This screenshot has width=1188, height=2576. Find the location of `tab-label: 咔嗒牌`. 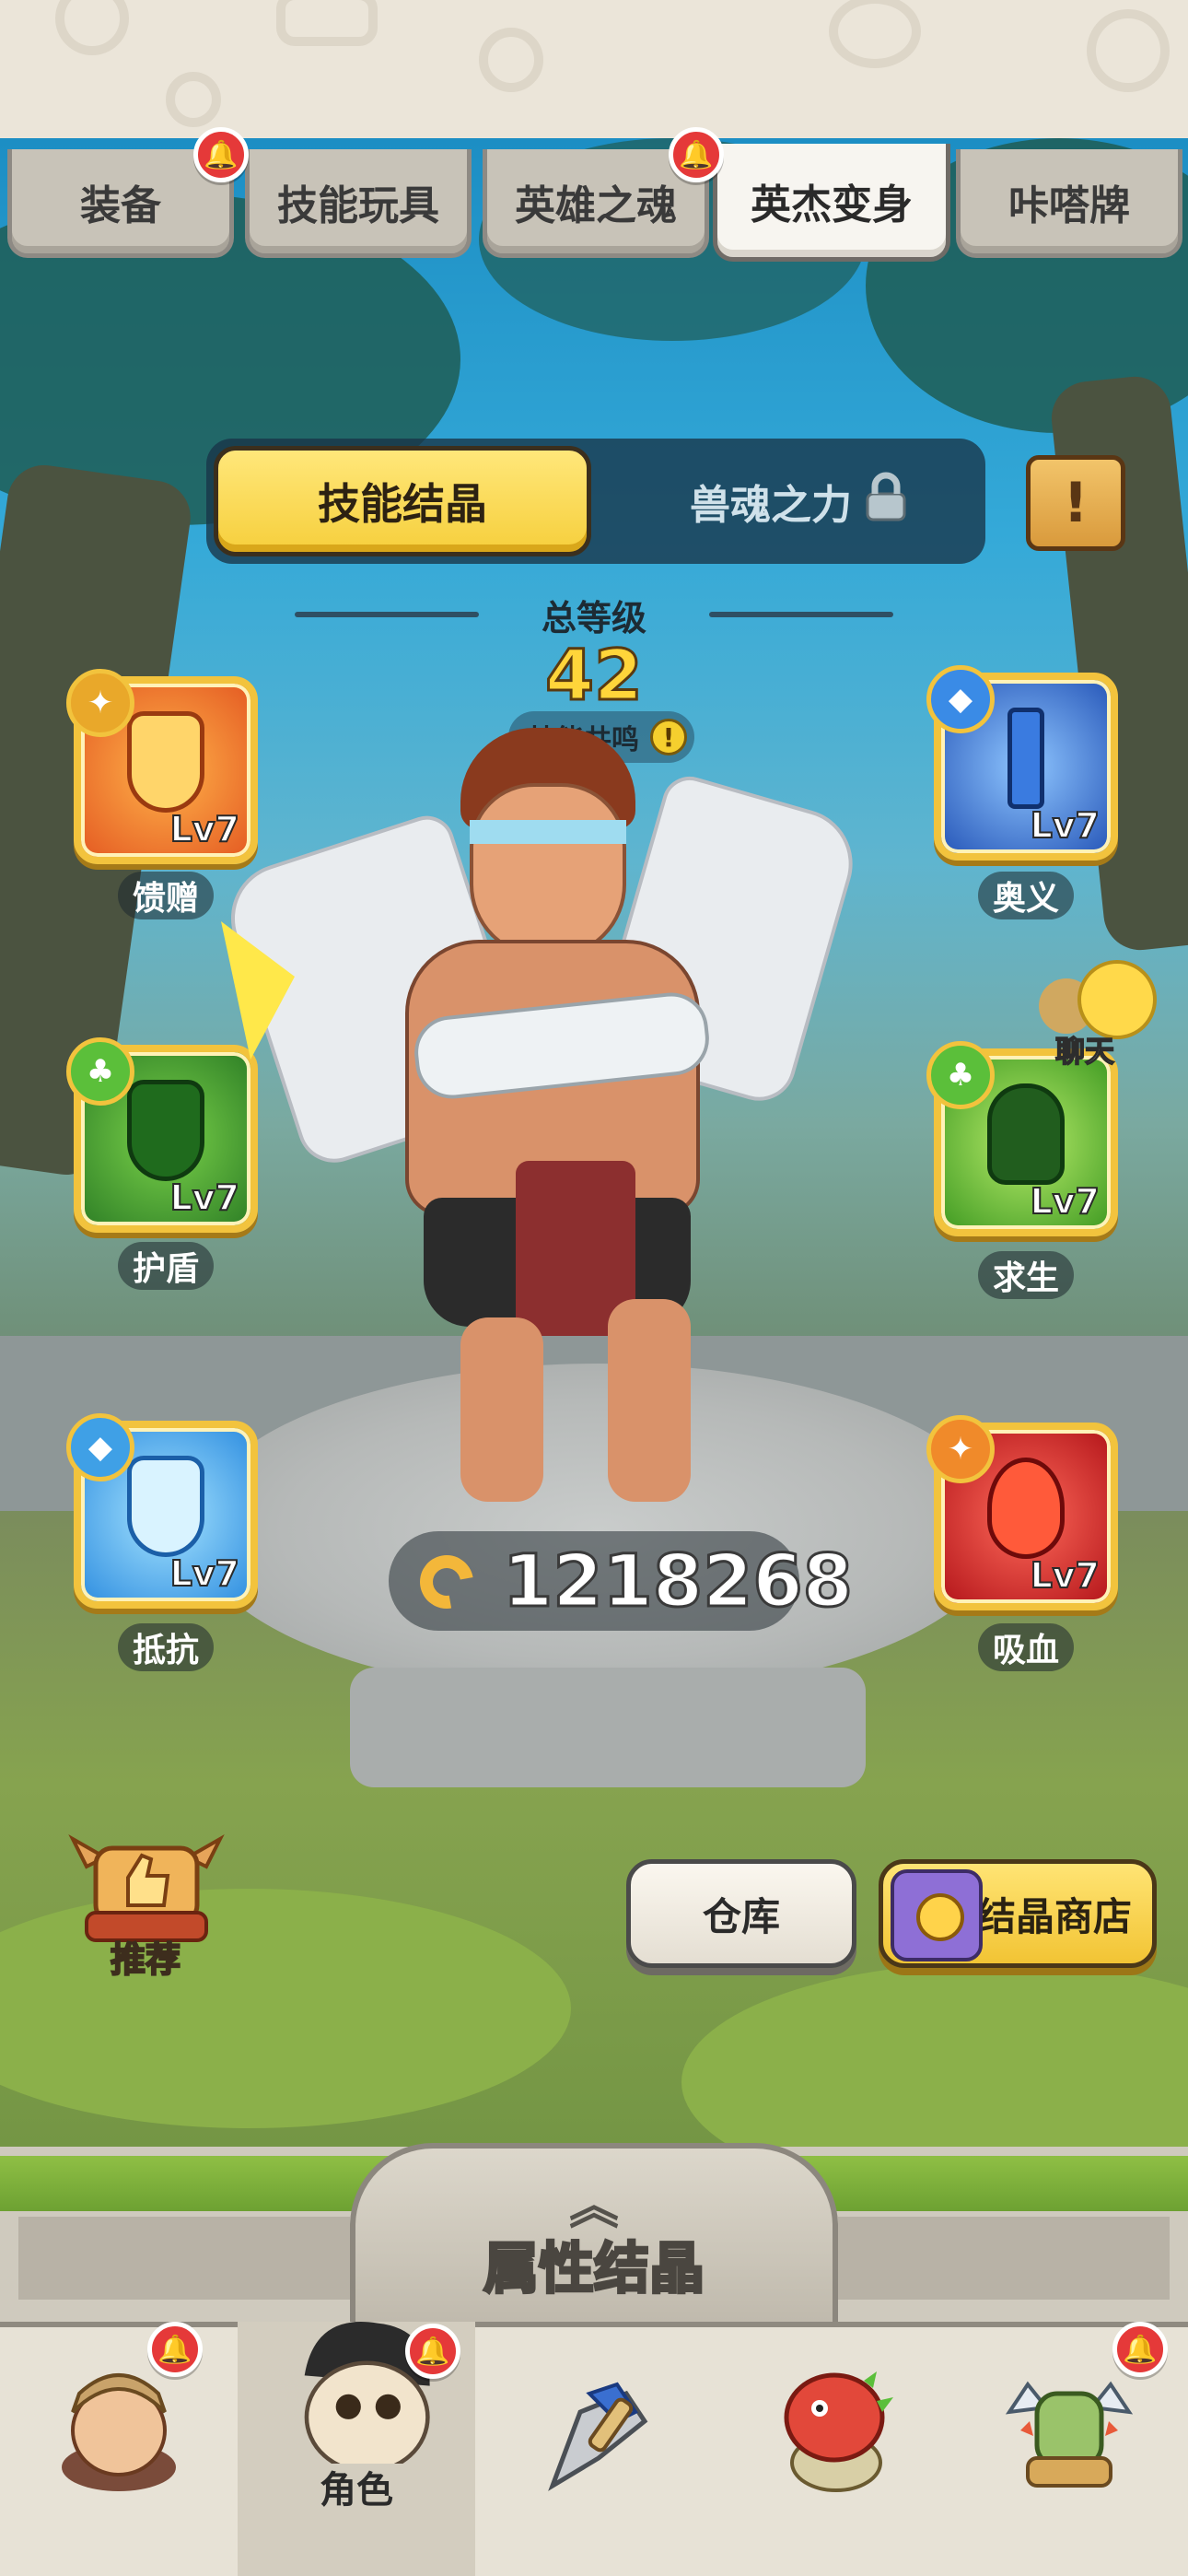

tab-label: 咔嗒牌 is located at coordinates (1069, 205).